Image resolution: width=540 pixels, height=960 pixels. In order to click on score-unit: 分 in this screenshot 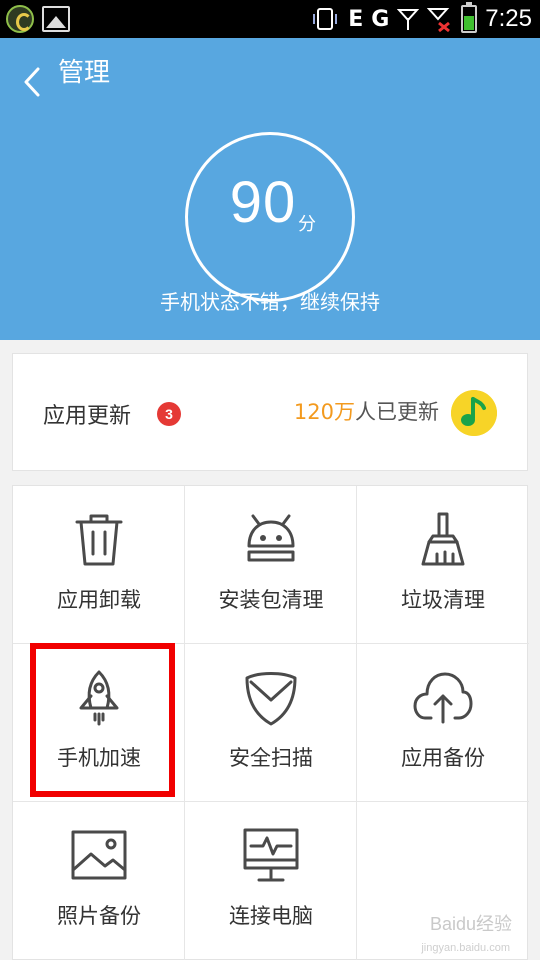, I will do `click(307, 224)`.